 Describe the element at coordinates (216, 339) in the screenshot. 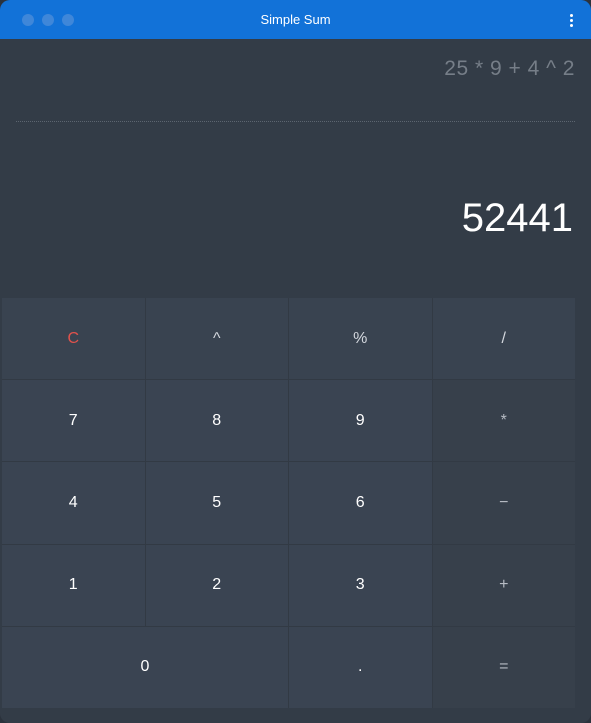

I see `power-button: ^` at that location.